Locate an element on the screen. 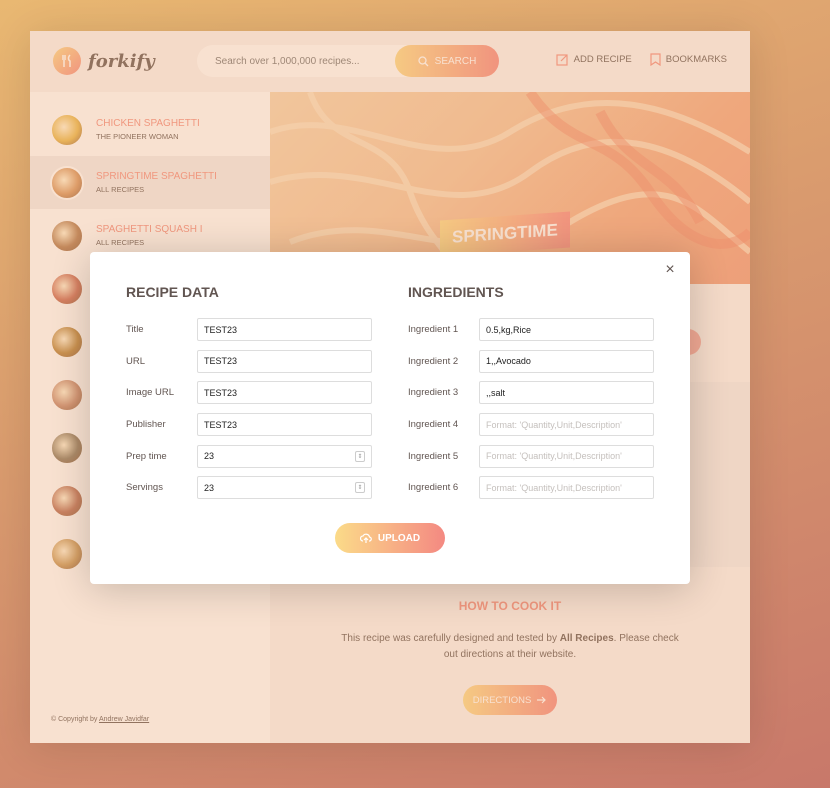 The width and height of the screenshot is (830, 788). form-row: Prep time 23 ⇕ is located at coordinates (249, 456).